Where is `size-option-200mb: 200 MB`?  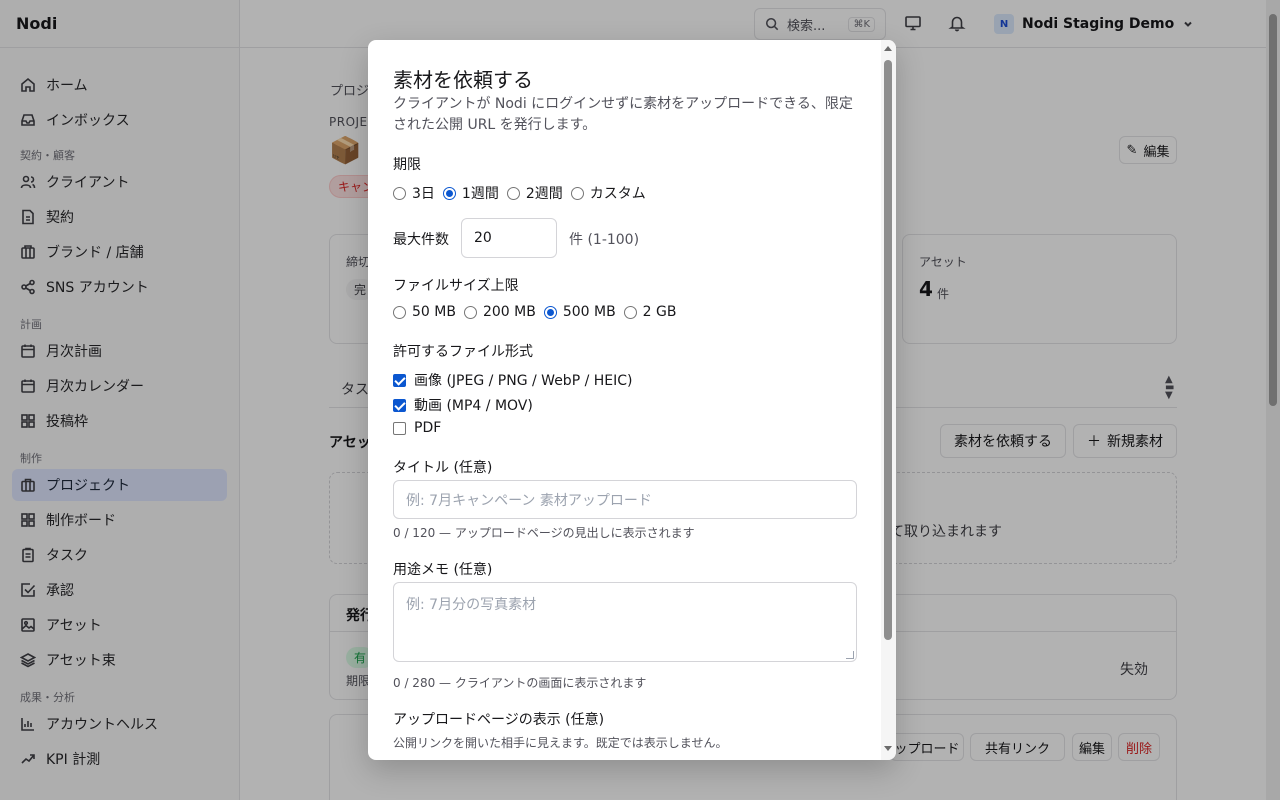 size-option-200mb: 200 MB is located at coordinates (499, 312).